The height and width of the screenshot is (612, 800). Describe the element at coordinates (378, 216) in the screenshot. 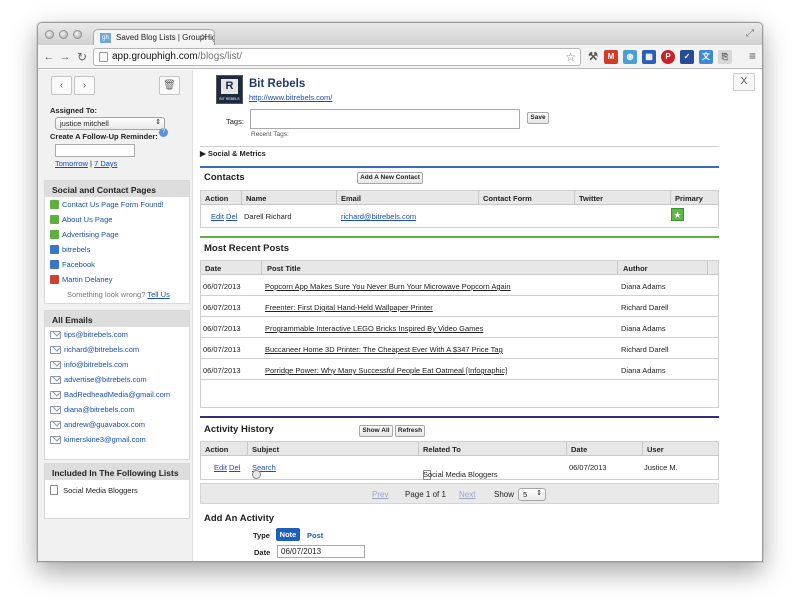

I see `contact-email-link: richard@bitrebels.com` at that location.